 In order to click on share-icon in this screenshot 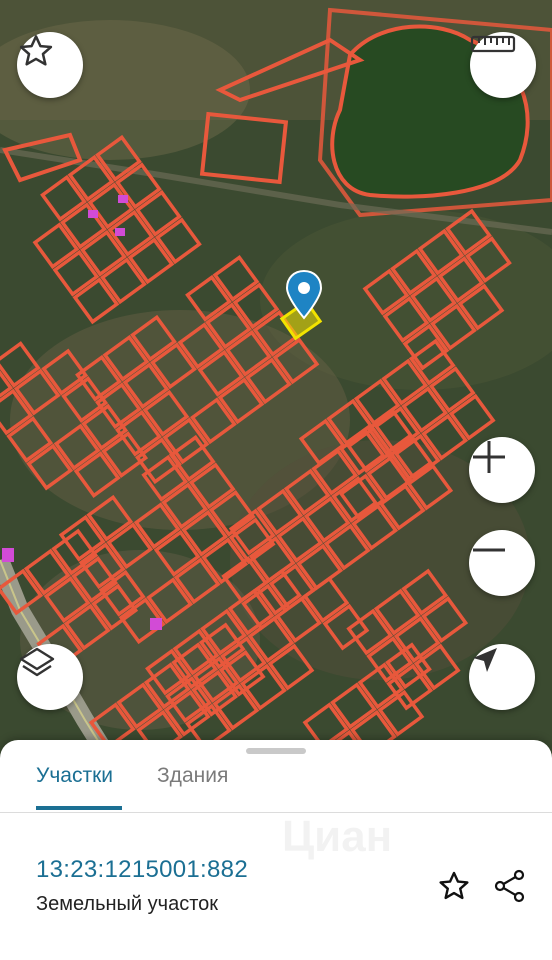, I will do `click(509, 886)`.